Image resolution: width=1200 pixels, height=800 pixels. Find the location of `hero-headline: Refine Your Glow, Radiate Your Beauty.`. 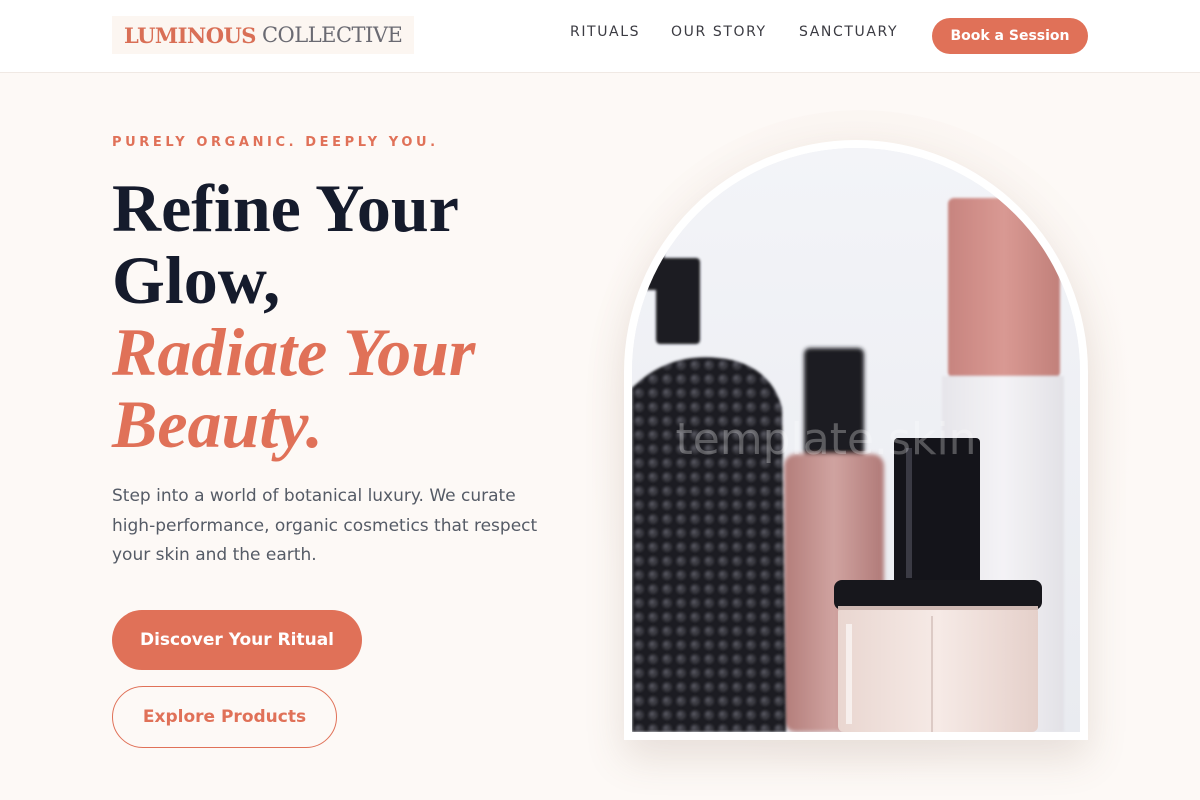

hero-headline: Refine Your Glow, Radiate Your Beauty. is located at coordinates (342, 316).